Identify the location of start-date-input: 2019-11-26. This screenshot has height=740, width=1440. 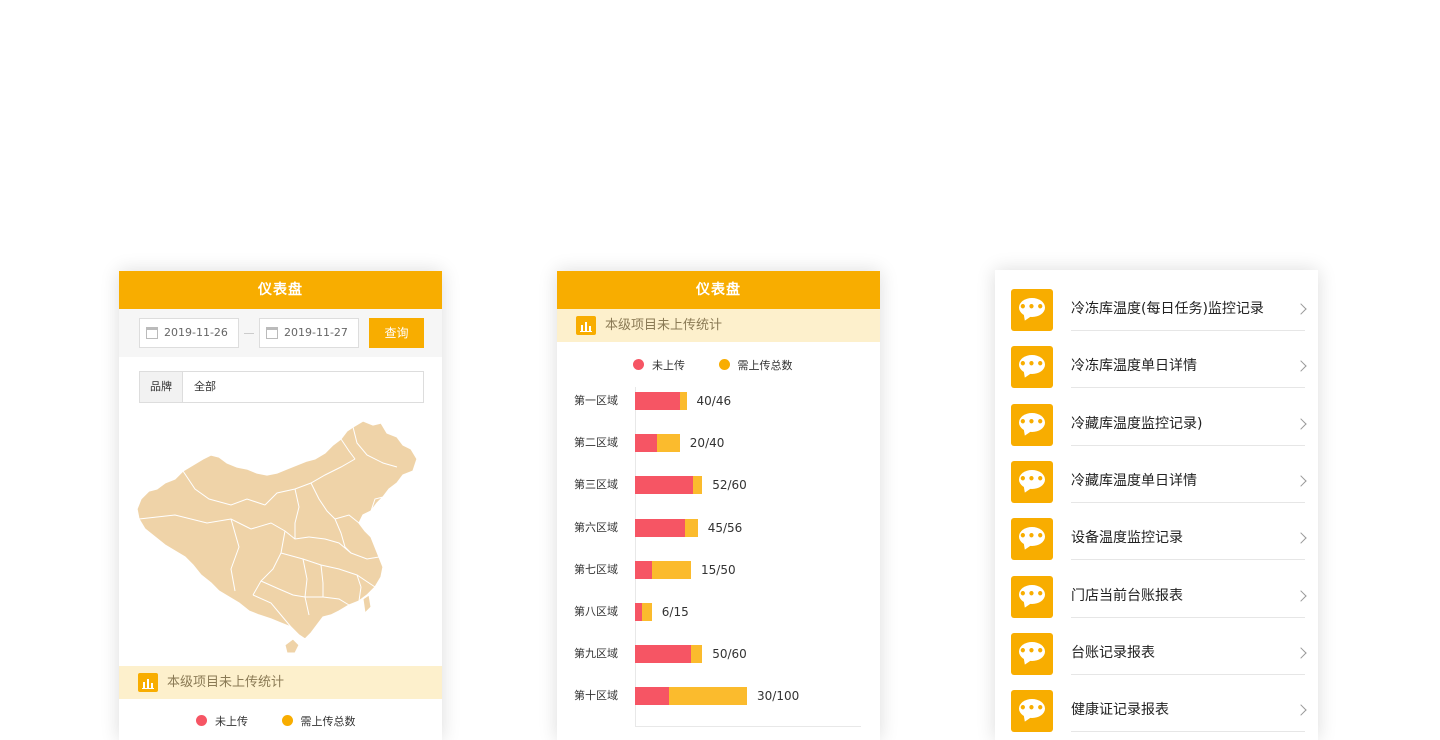
(189, 333).